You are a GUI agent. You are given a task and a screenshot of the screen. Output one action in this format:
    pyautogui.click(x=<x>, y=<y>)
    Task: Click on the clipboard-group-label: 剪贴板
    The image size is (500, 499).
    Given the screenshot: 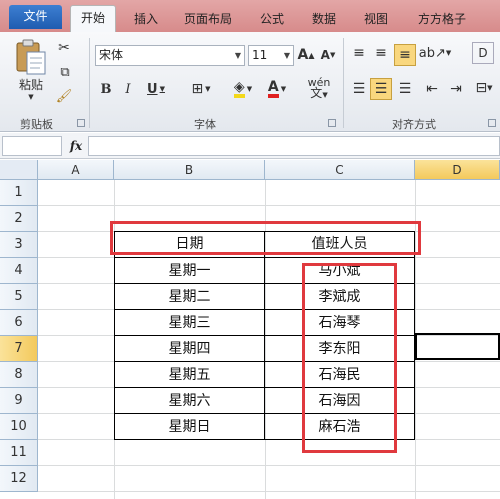 What is the action you would take?
    pyautogui.click(x=36, y=124)
    